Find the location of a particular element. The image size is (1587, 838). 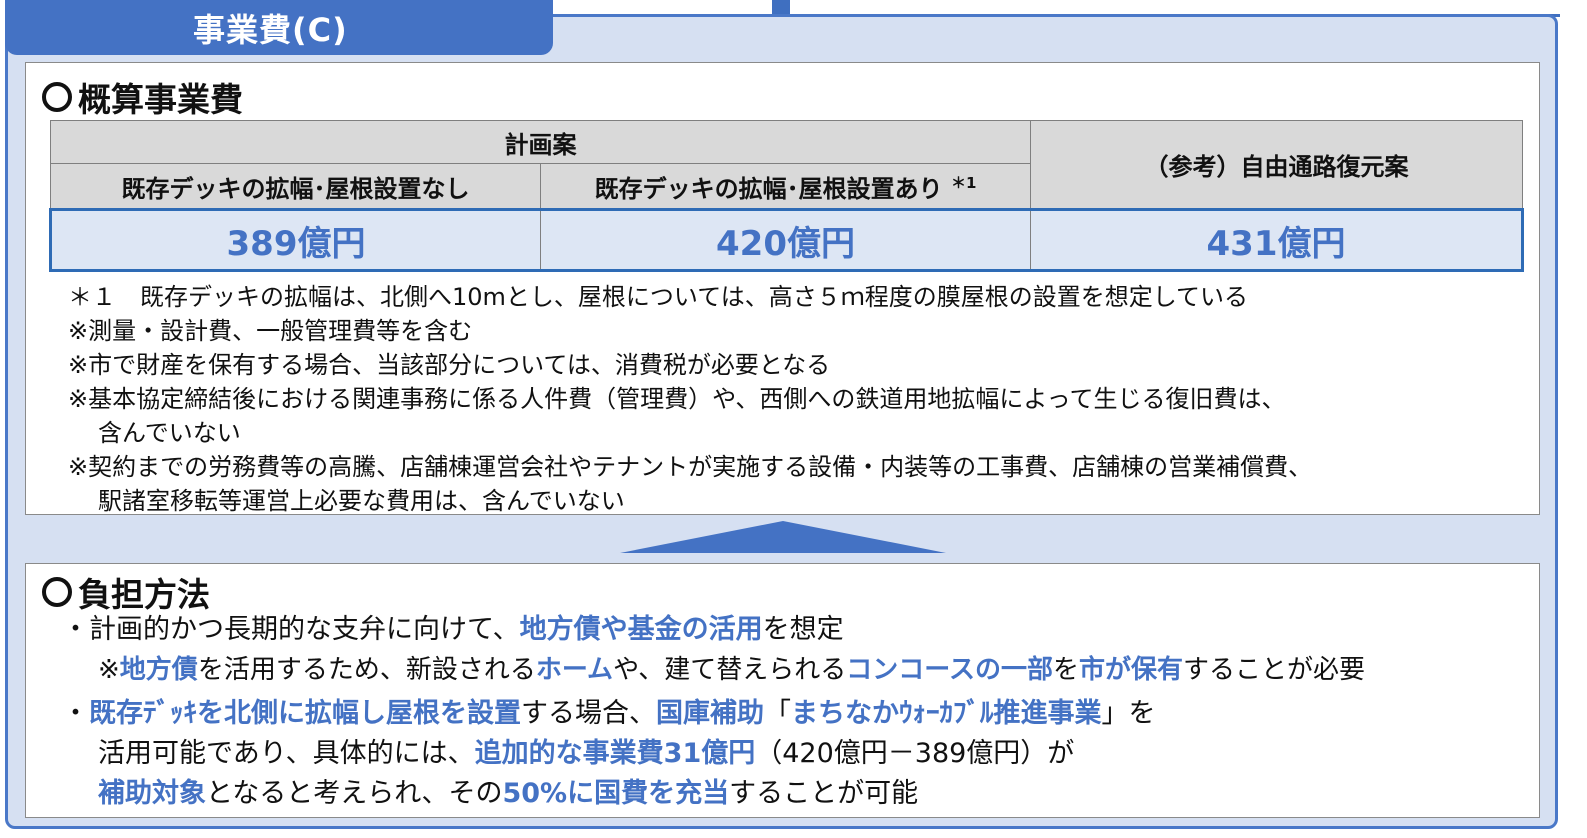

plan-header: 計画案 is located at coordinates (540, 142).